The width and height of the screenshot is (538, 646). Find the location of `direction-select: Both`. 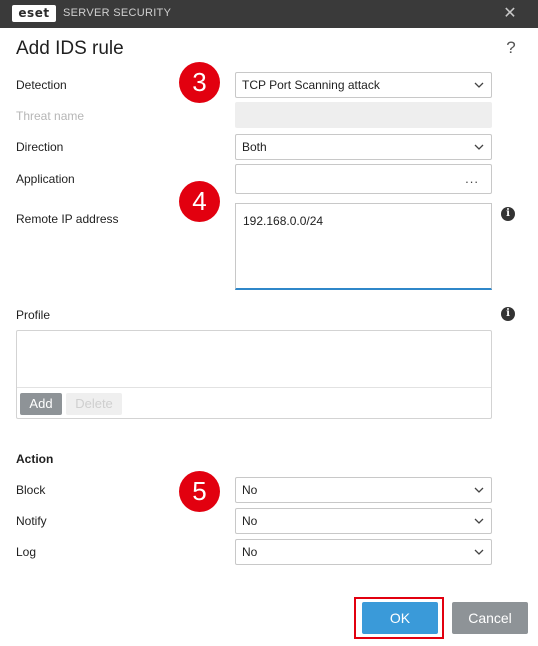

direction-select: Both is located at coordinates (363, 147).